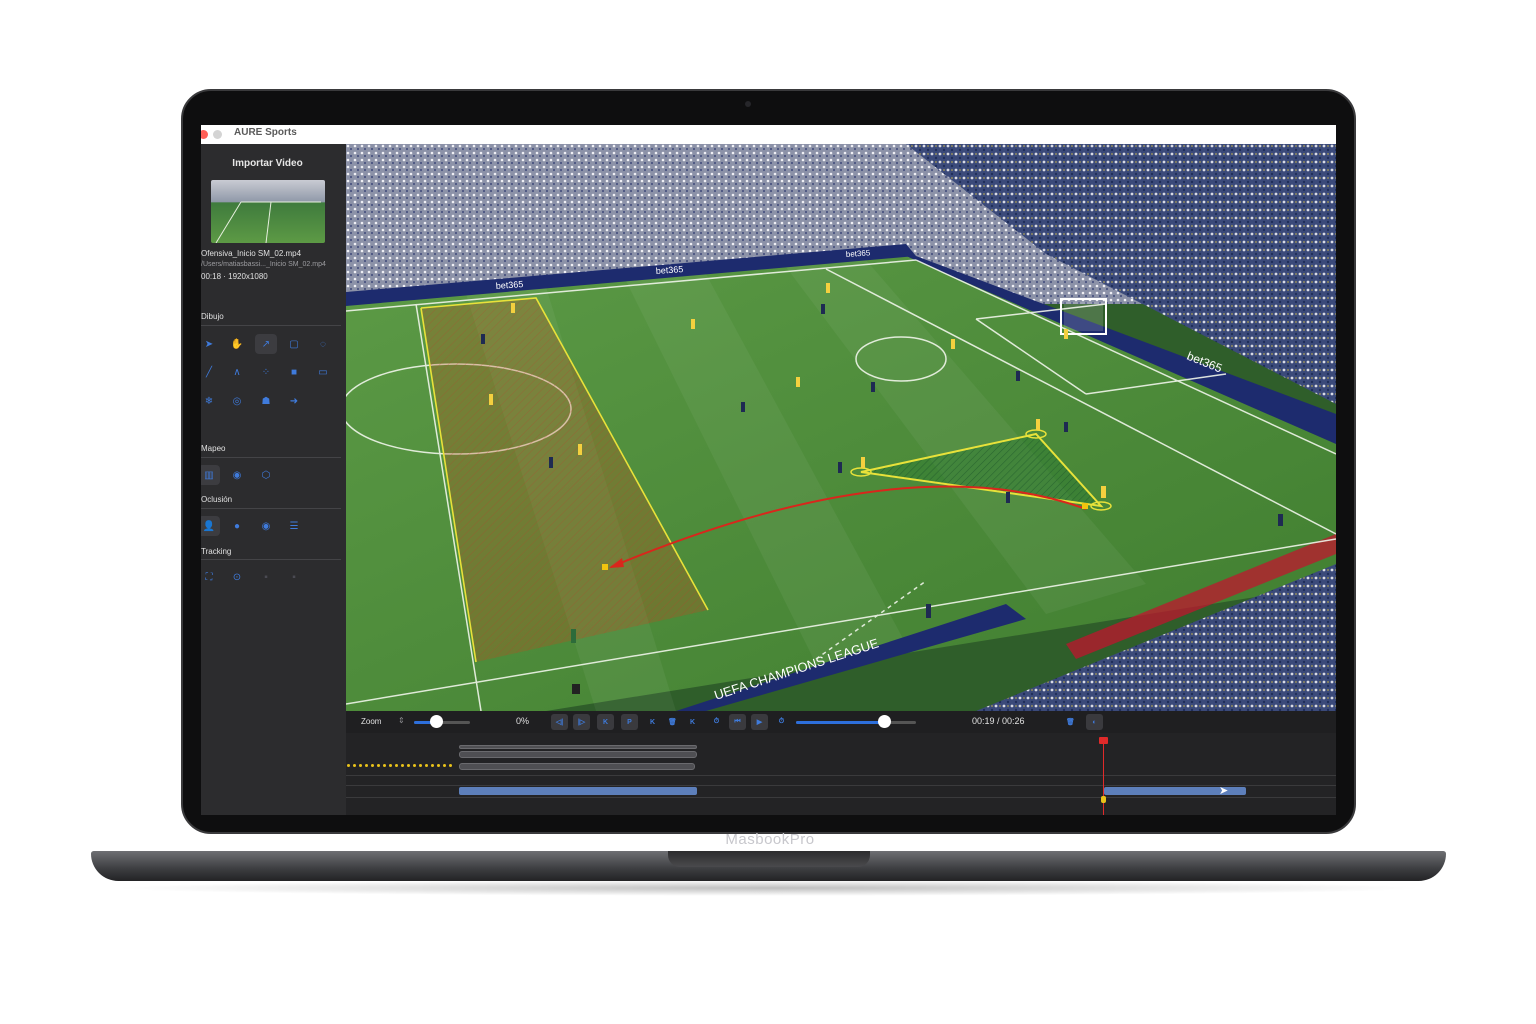 The width and height of the screenshot is (1536, 1024). I want to click on delete-keyframe-icon: 🗑, so click(672, 722).